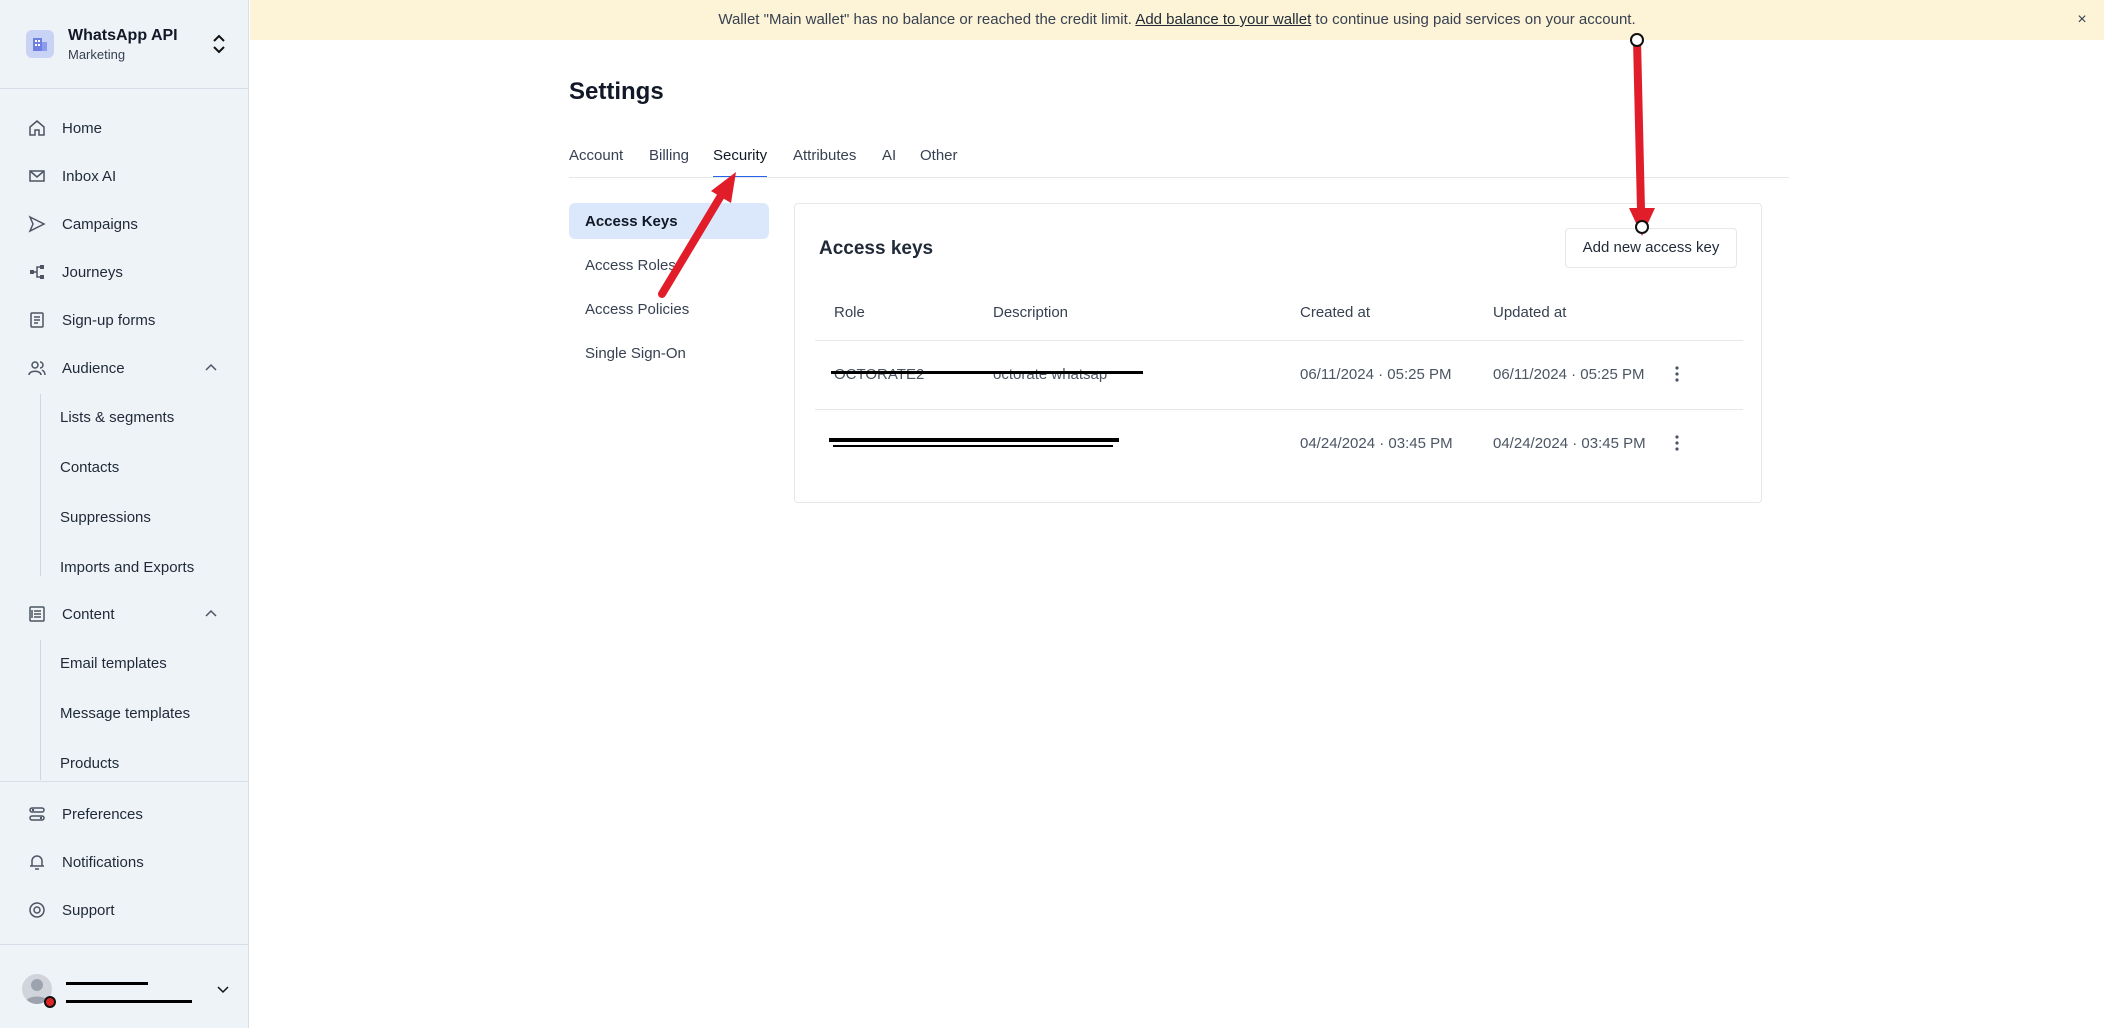  Describe the element at coordinates (876, 248) in the screenshot. I see `panel-title: Access keys` at that location.